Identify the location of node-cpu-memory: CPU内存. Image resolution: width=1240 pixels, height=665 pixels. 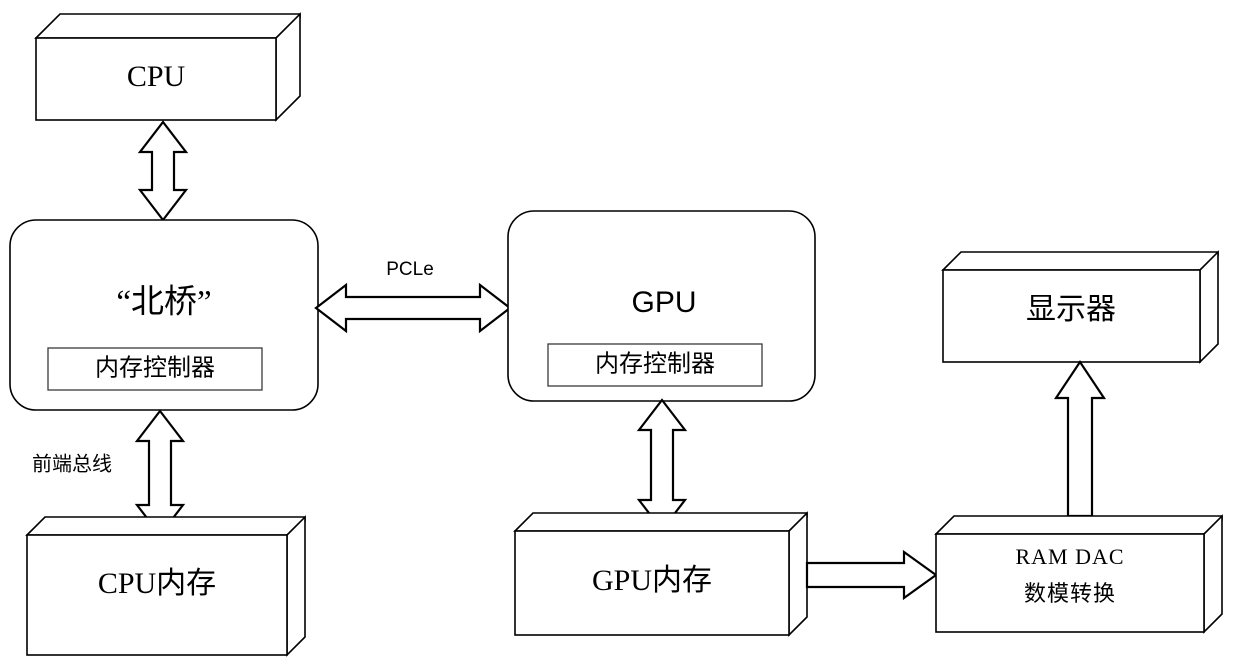
(165, 586).